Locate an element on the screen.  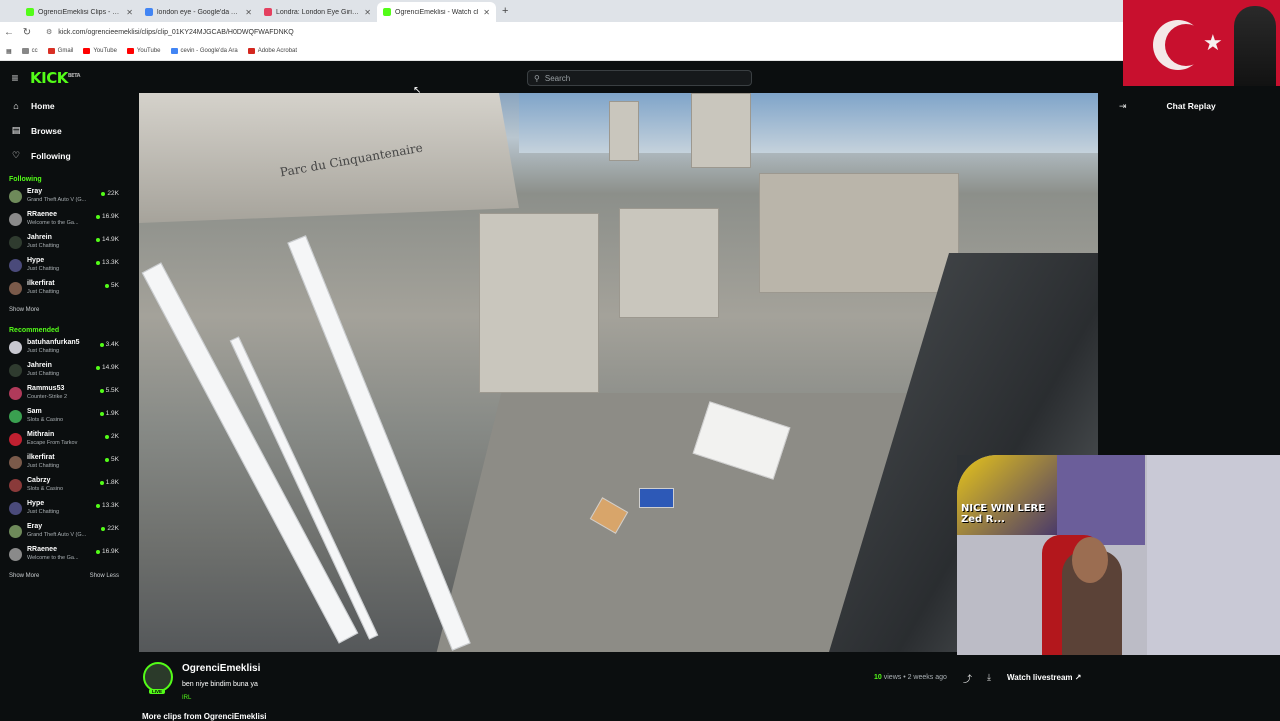
browser-tab: london eye - Google'da Ara ✕ is located at coordinates (198, 12).